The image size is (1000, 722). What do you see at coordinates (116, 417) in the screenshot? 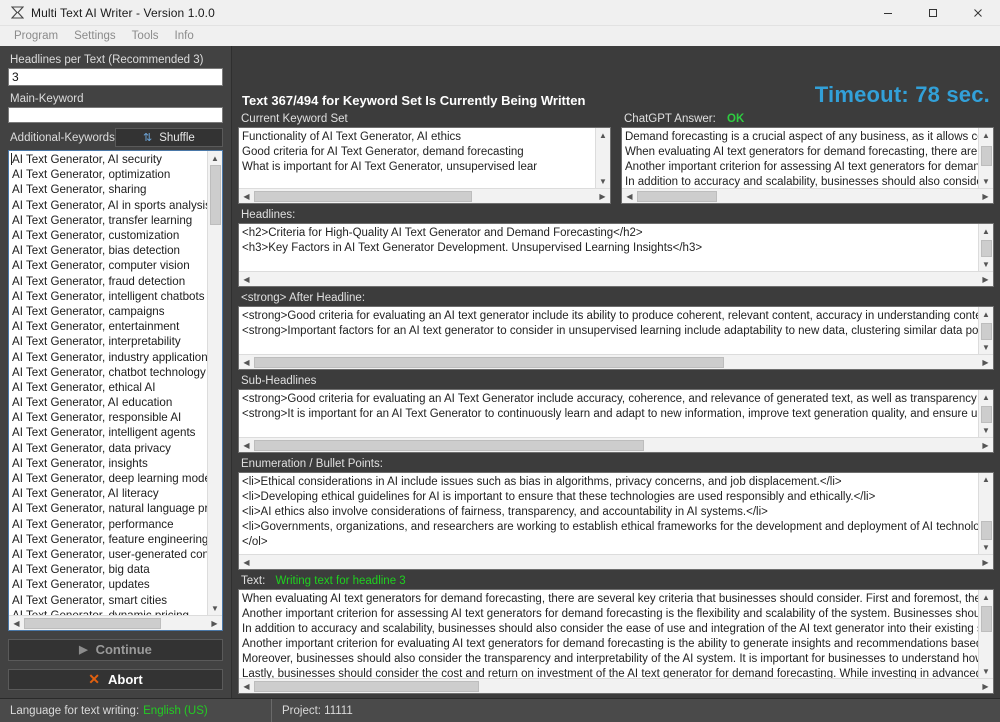
I see `list-item: AI Text Generator, responsible AI` at bounding box center [116, 417].